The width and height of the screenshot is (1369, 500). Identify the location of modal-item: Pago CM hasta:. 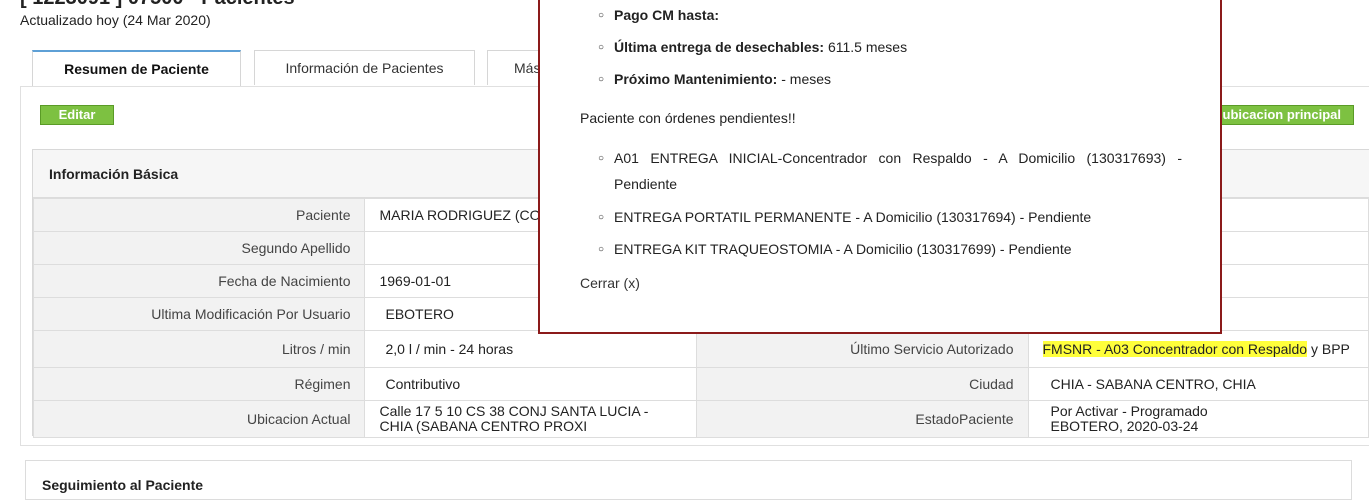
(666, 15).